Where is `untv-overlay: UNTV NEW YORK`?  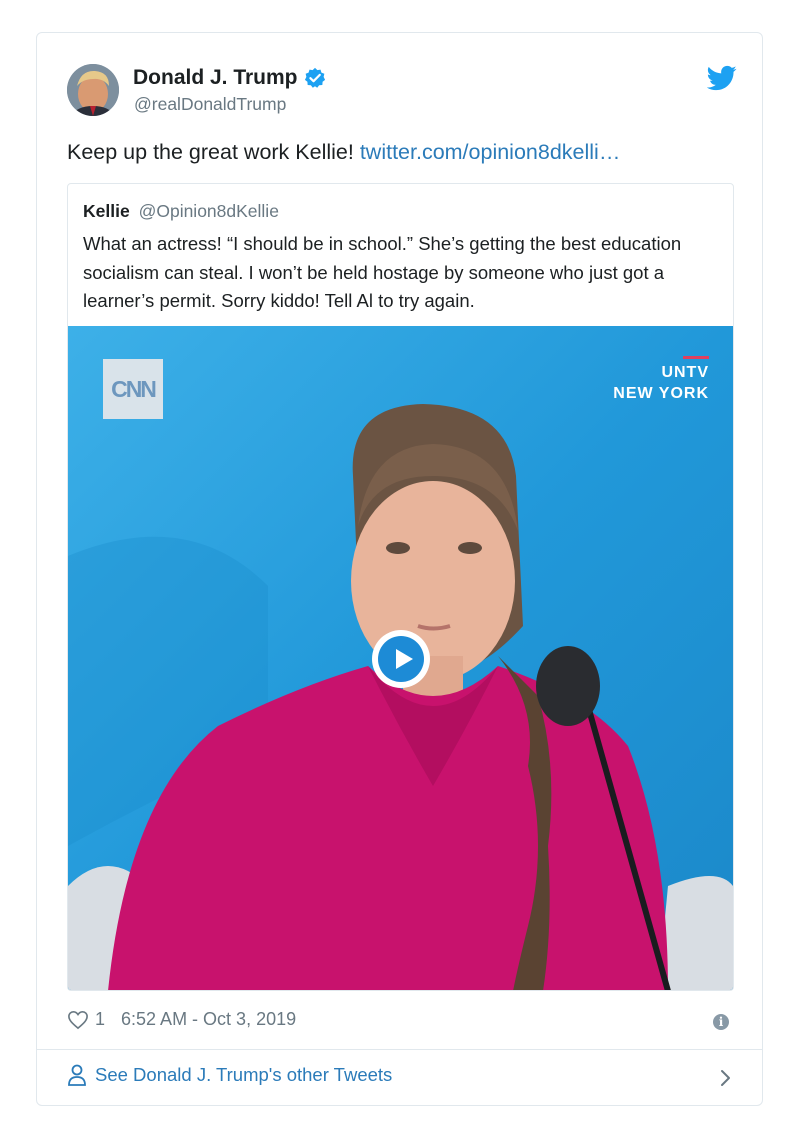
untv-overlay: UNTV NEW YORK is located at coordinates (661, 380).